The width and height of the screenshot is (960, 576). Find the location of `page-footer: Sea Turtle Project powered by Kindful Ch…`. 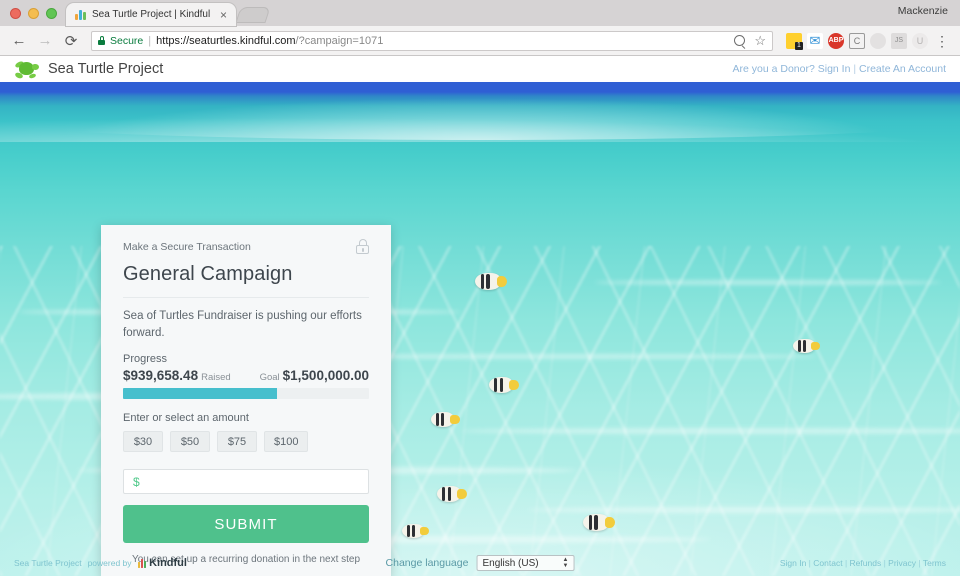

page-footer: Sea Turtle Project powered by Kindful Ch… is located at coordinates (480, 563).